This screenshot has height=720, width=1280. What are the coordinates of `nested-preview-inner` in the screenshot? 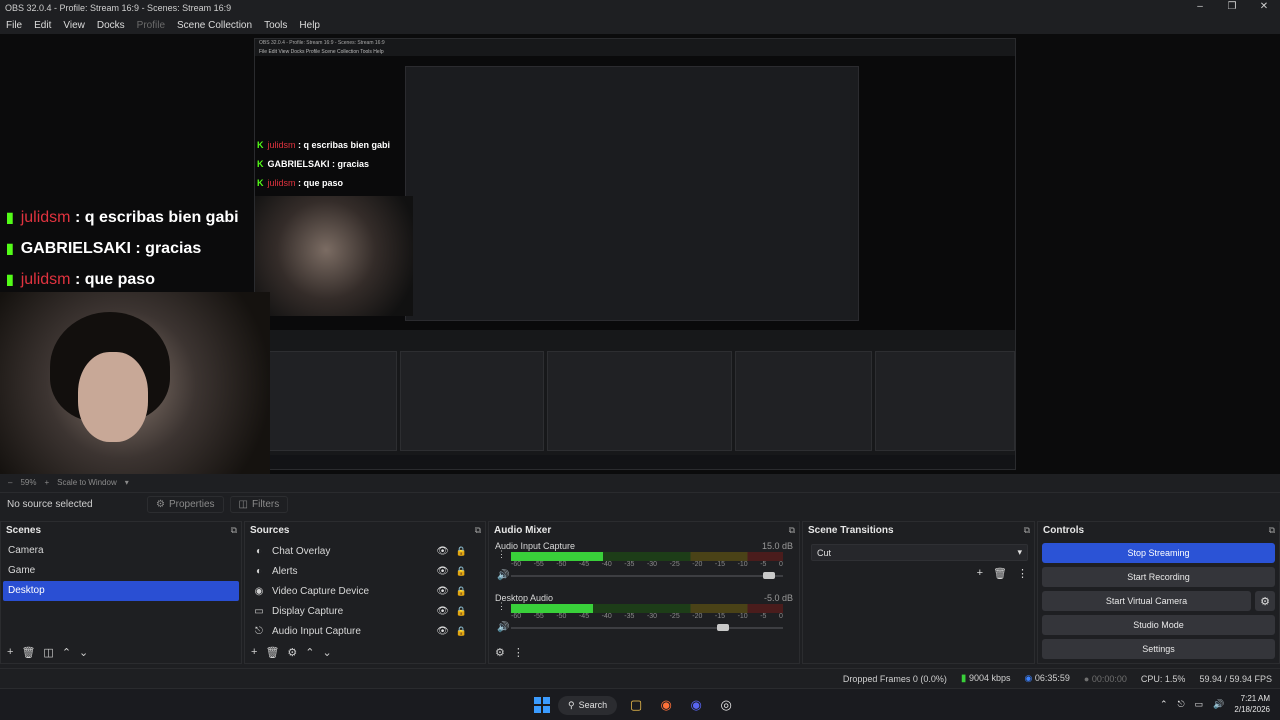 It's located at (632, 193).